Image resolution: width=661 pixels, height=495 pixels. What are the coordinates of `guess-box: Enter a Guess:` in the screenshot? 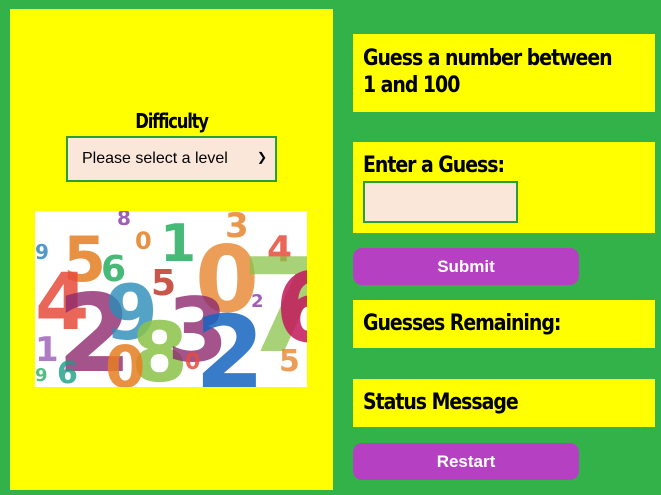 It's located at (504, 187).